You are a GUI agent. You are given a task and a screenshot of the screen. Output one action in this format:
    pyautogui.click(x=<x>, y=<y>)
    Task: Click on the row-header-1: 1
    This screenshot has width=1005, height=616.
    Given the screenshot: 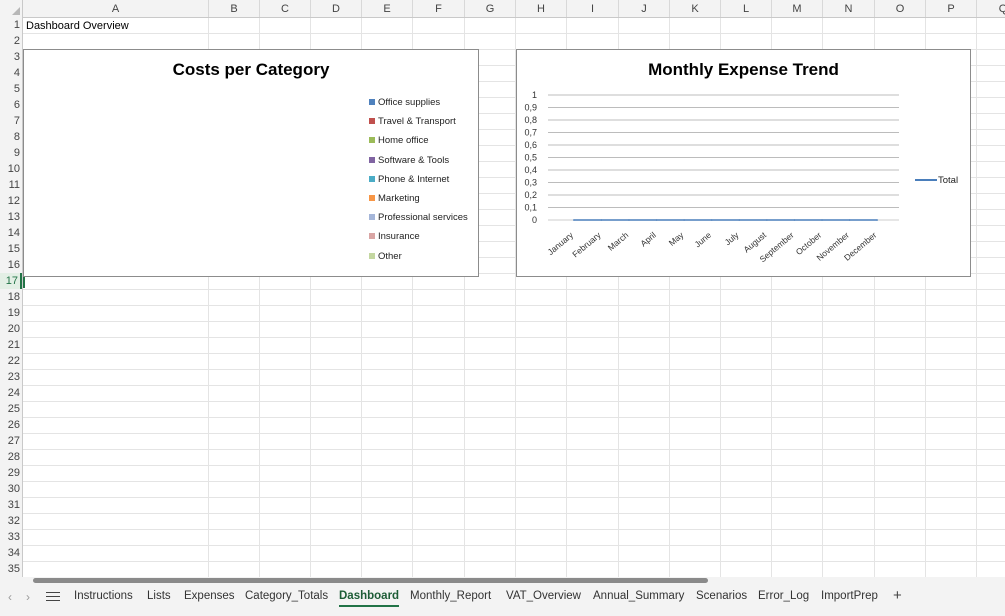 What is the action you would take?
    pyautogui.click(x=11, y=25)
    